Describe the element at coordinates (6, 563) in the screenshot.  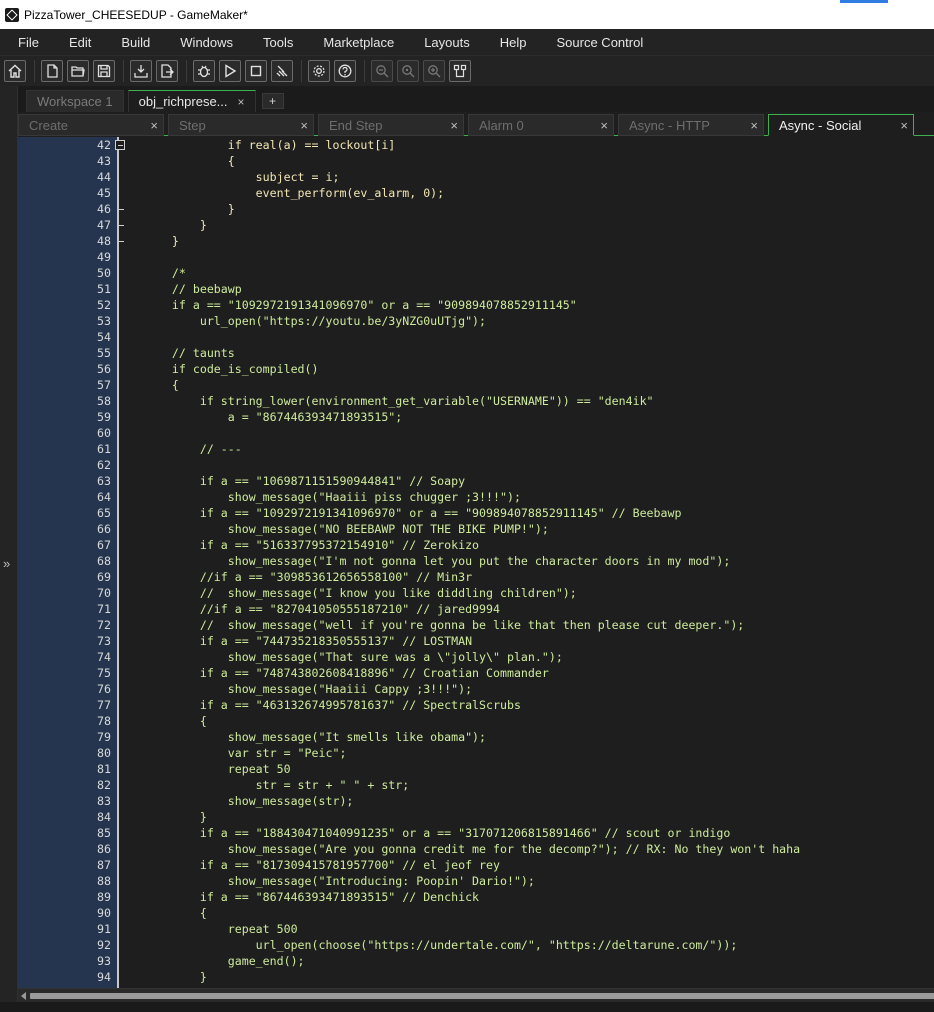
I see `expand-panel-button: »` at that location.